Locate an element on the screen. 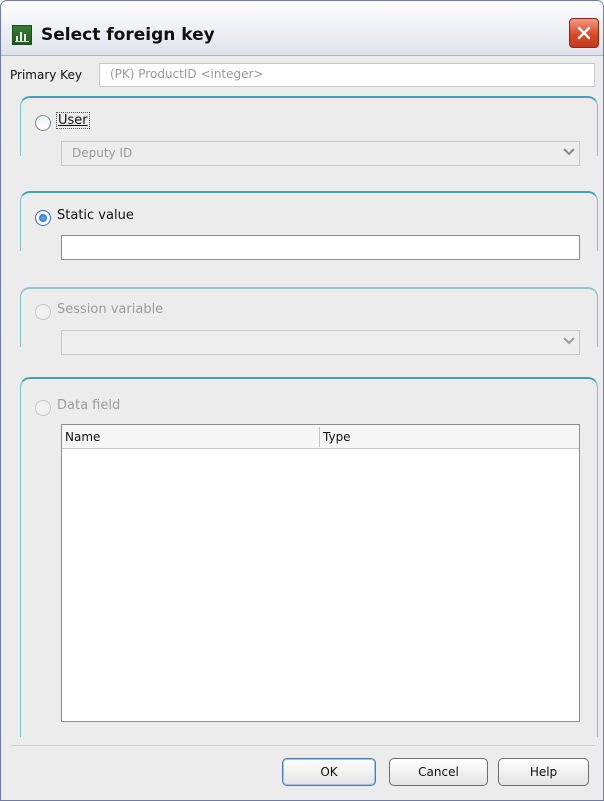 The width and height of the screenshot is (604, 801). footer-divider is located at coordinates (303, 745).